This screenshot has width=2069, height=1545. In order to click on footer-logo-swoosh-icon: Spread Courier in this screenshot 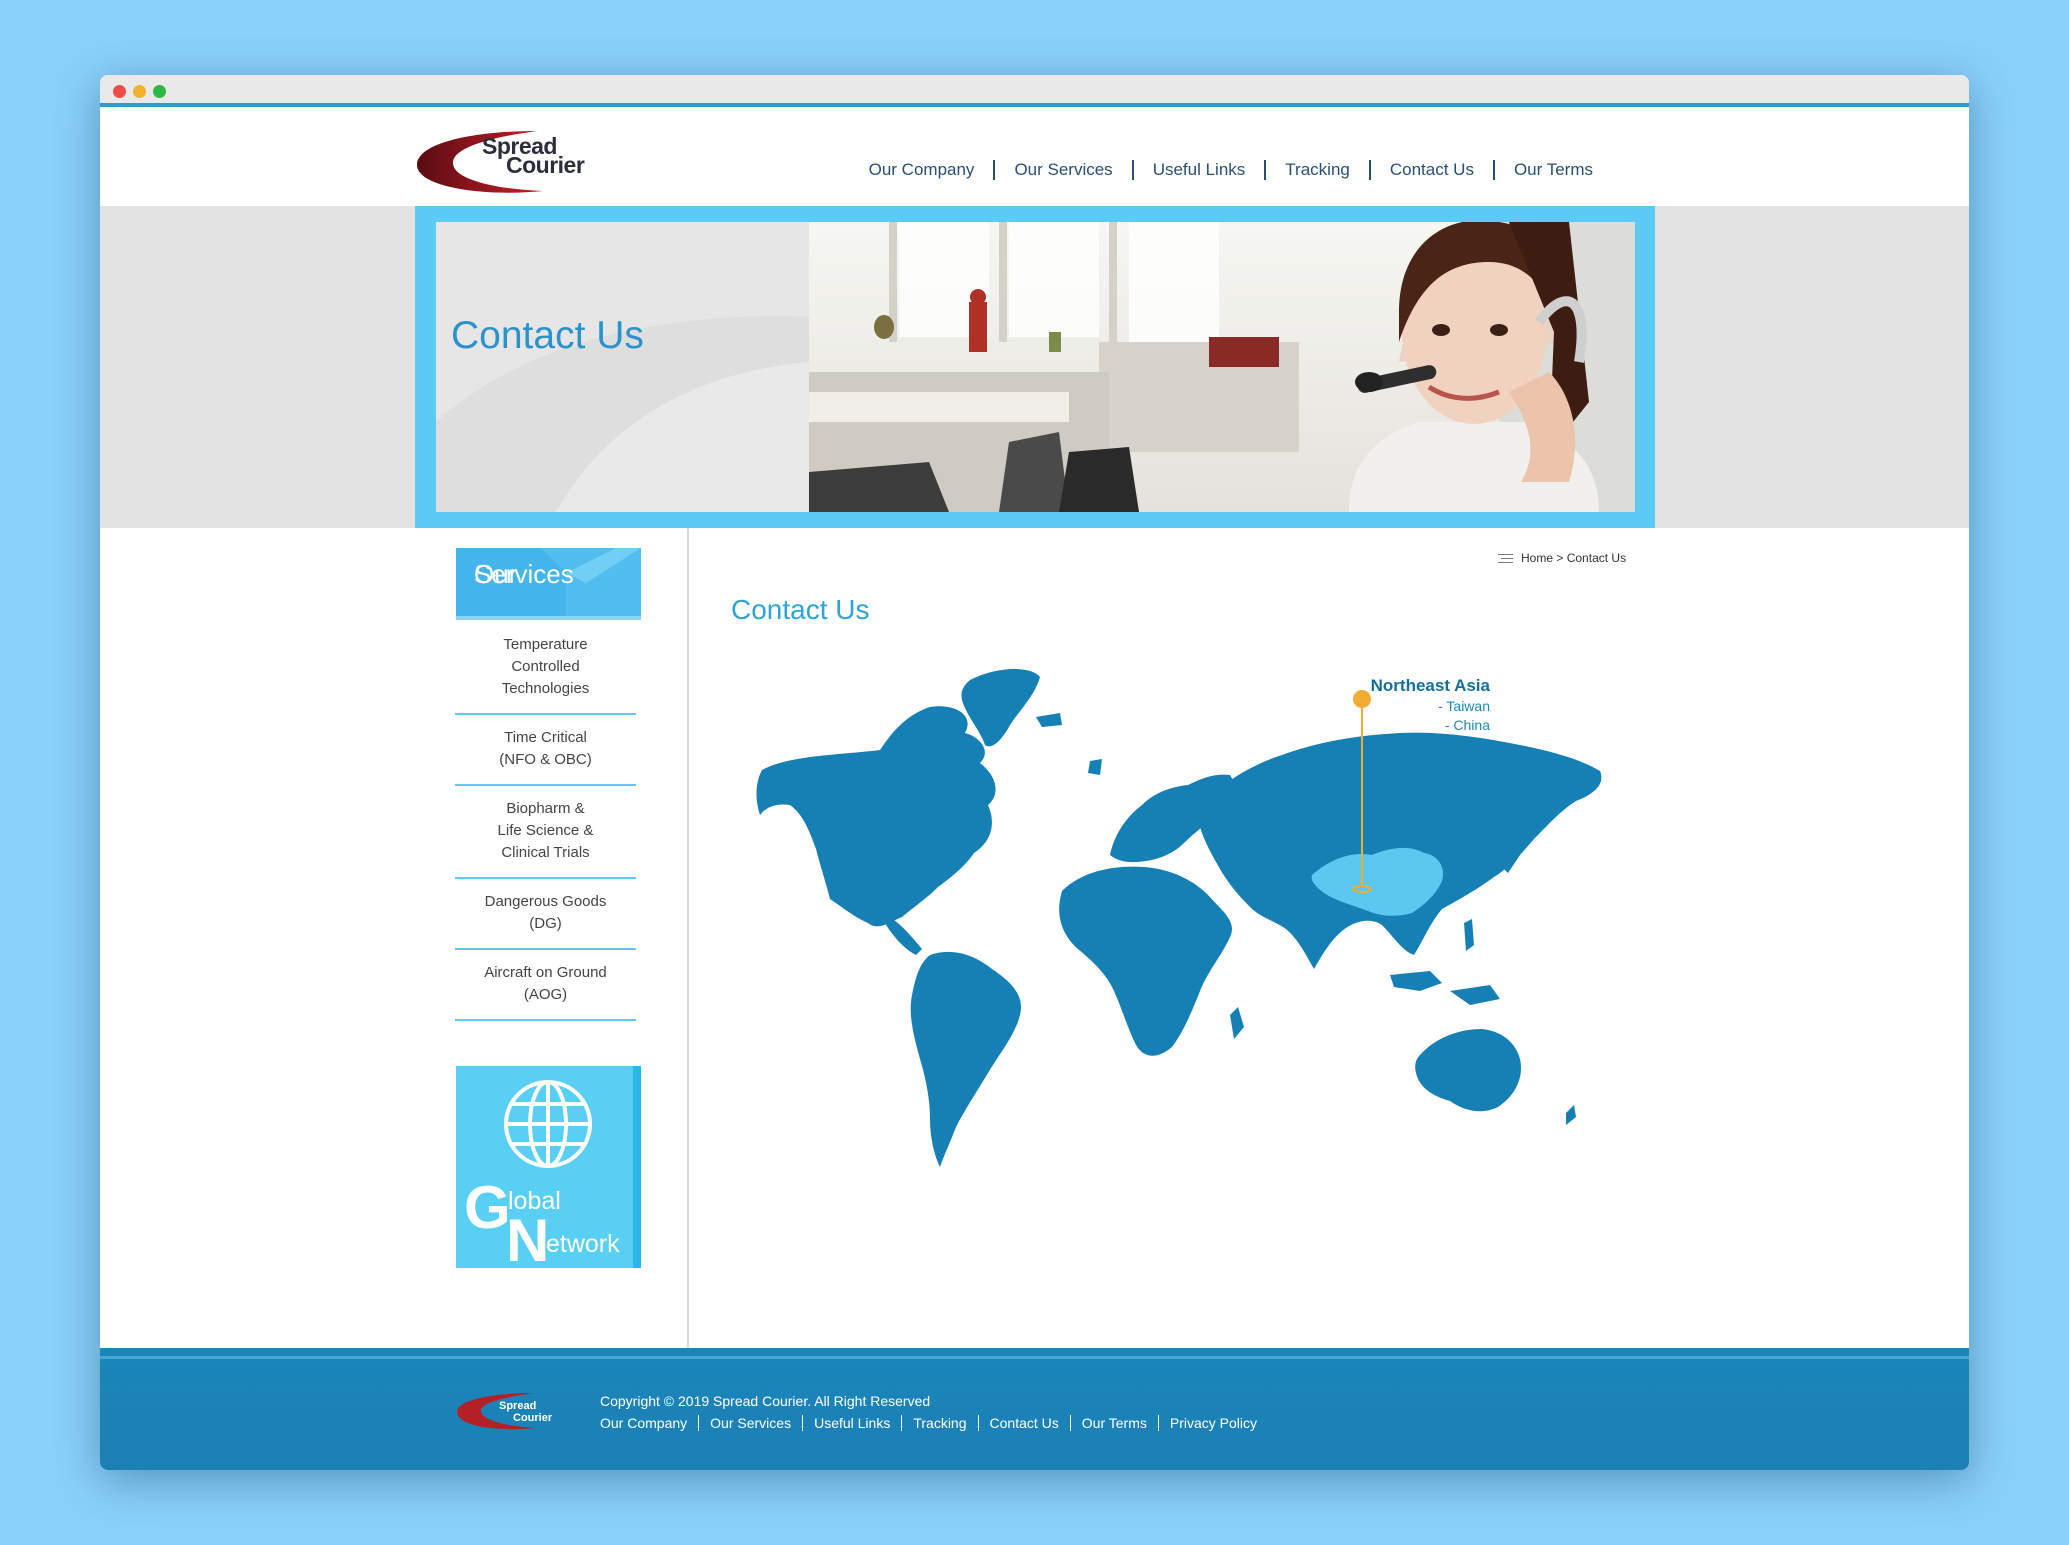, I will do `click(505, 1411)`.